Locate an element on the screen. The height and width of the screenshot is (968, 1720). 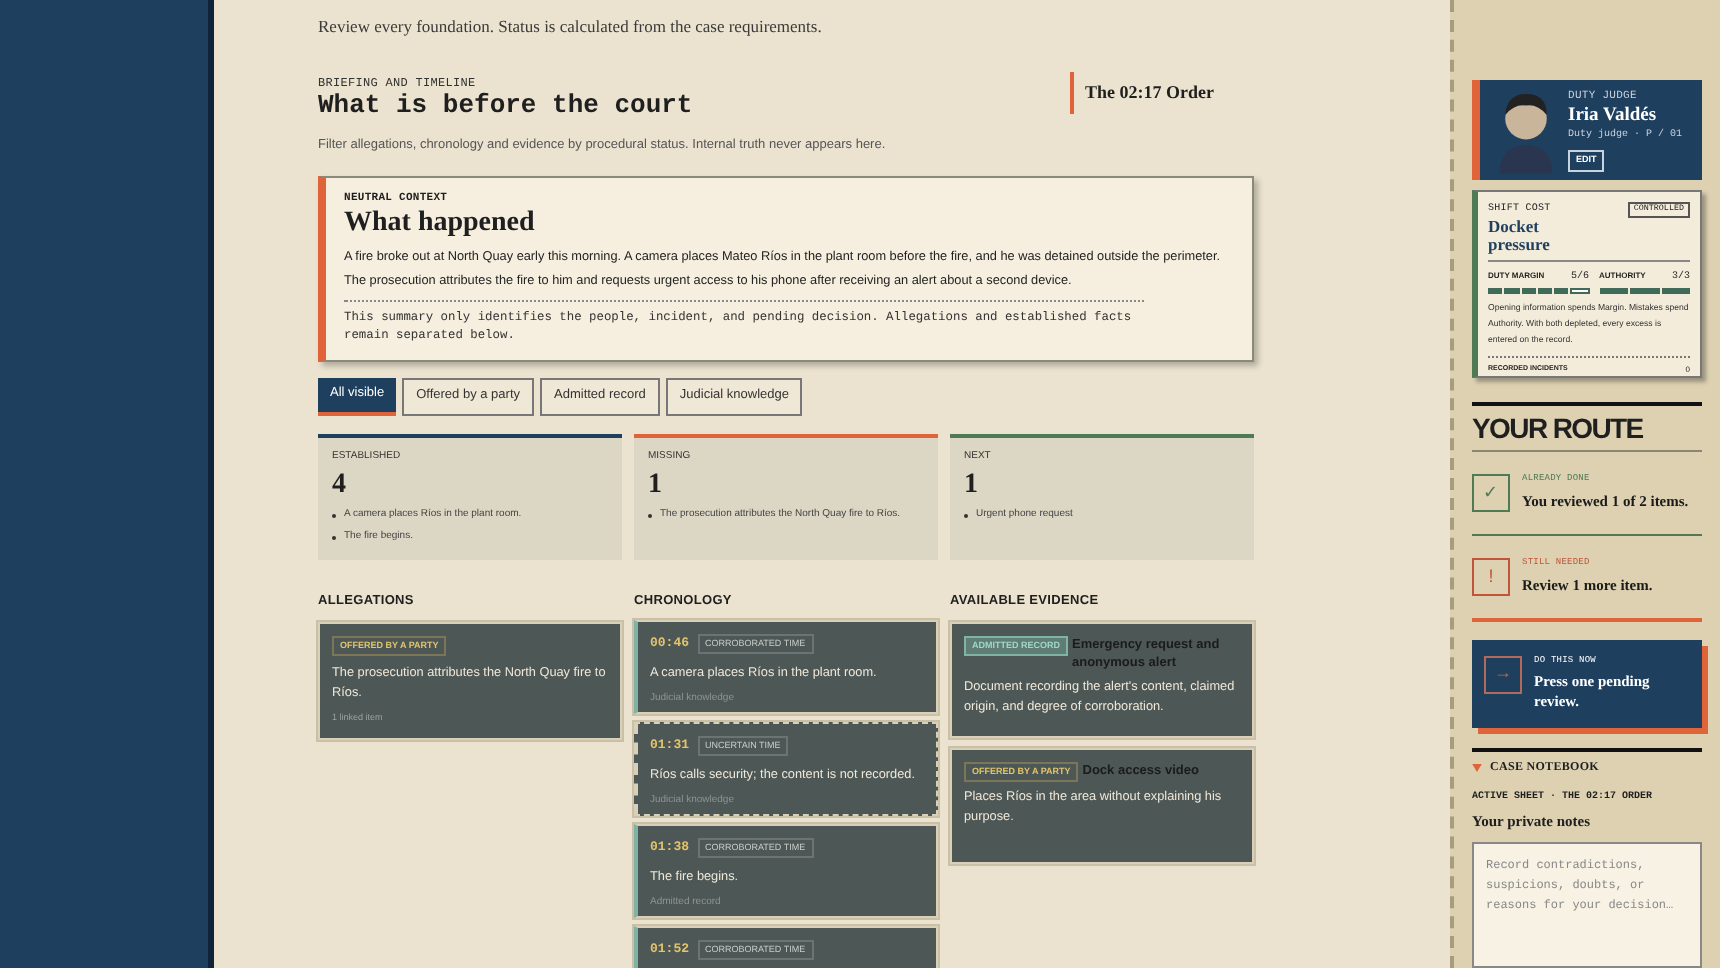
step-icon: ! is located at coordinates (1491, 577).